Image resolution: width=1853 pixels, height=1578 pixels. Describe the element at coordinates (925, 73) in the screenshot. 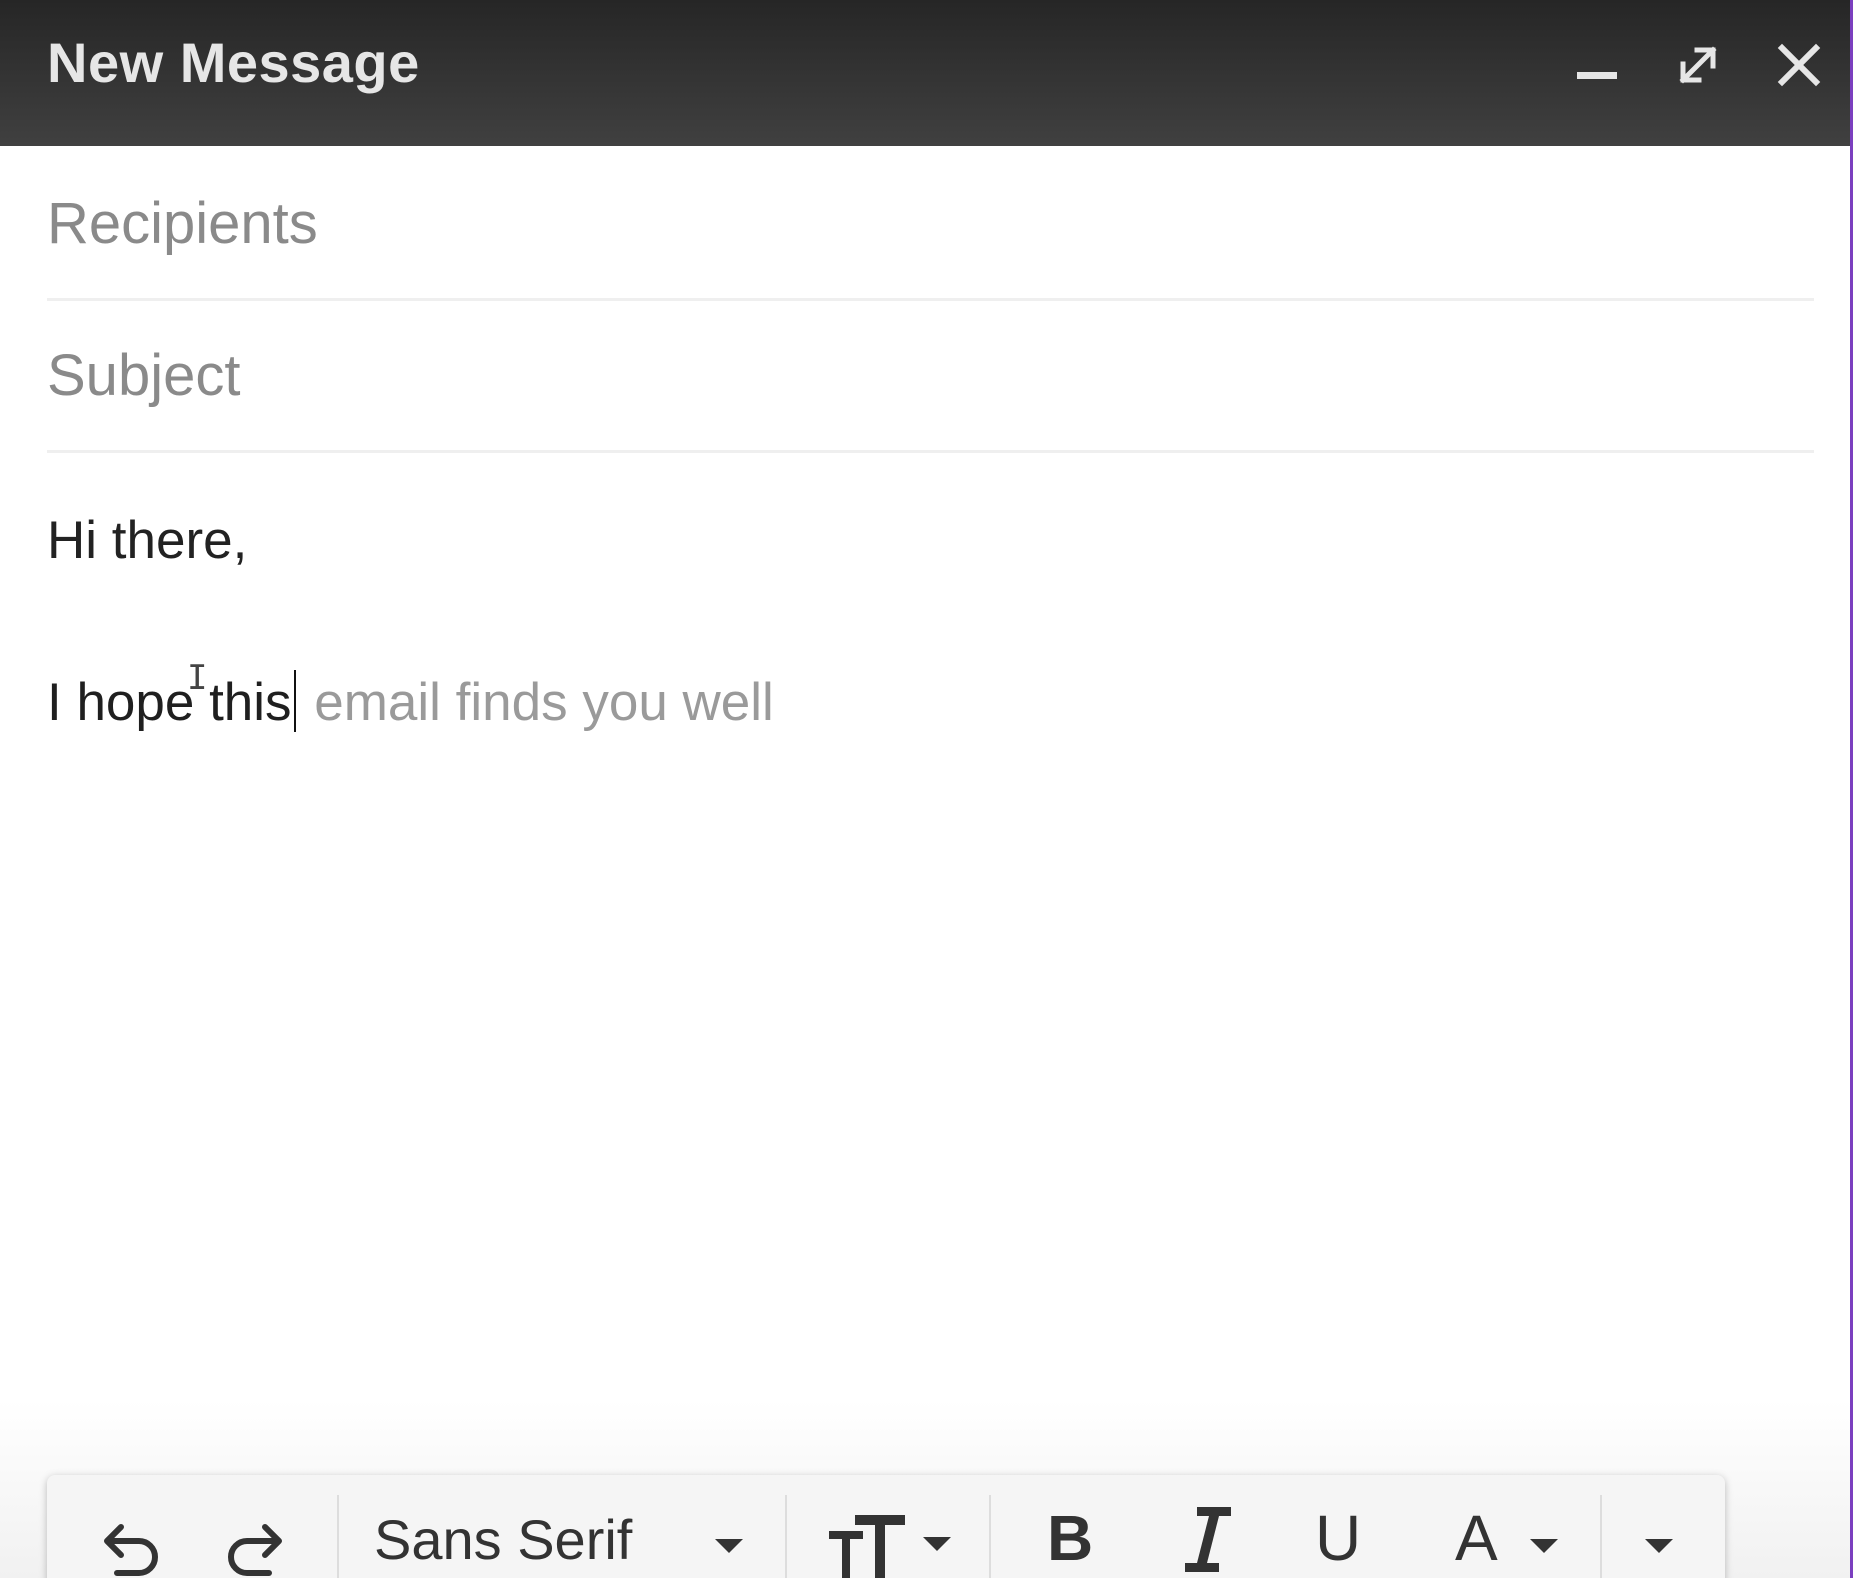

I see `title-bar: New Message` at that location.